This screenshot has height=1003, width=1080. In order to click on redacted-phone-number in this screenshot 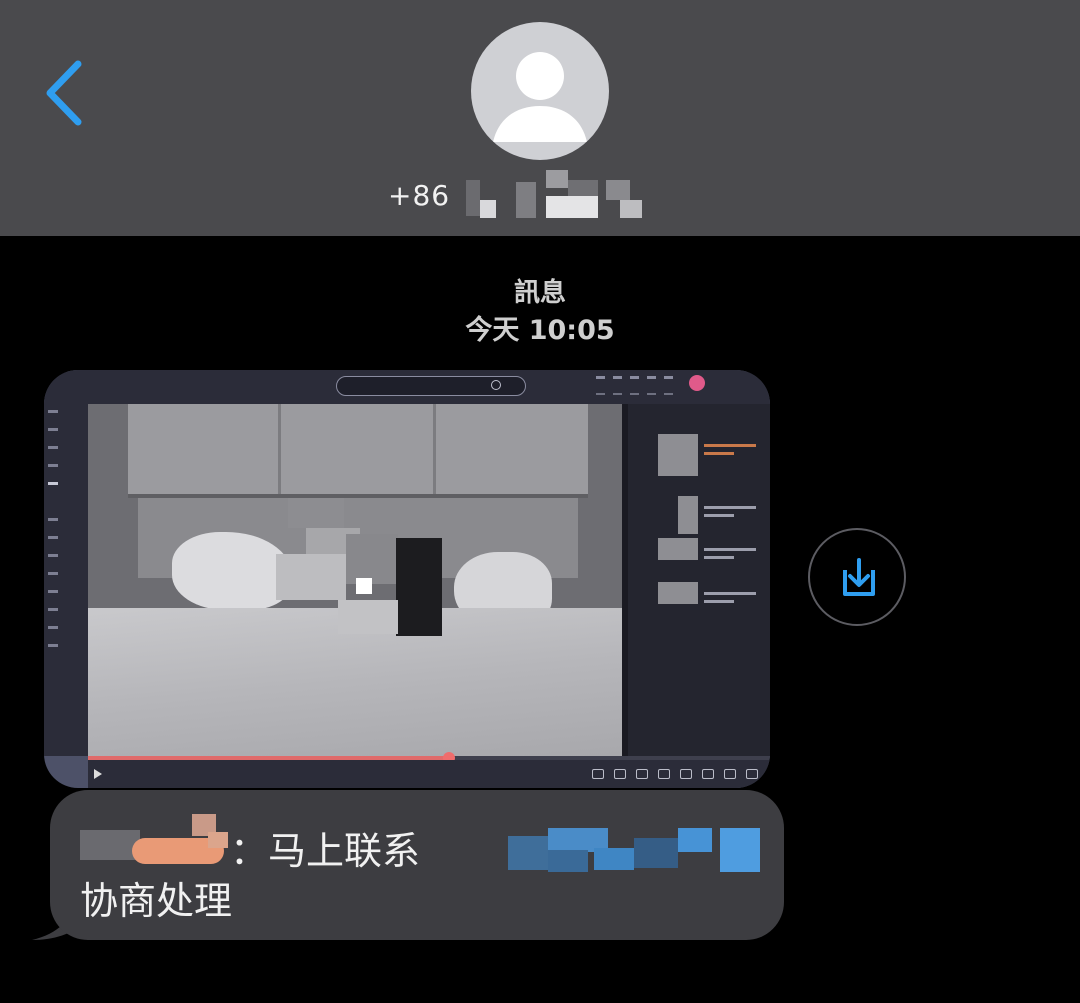, I will do `click(556, 195)`.